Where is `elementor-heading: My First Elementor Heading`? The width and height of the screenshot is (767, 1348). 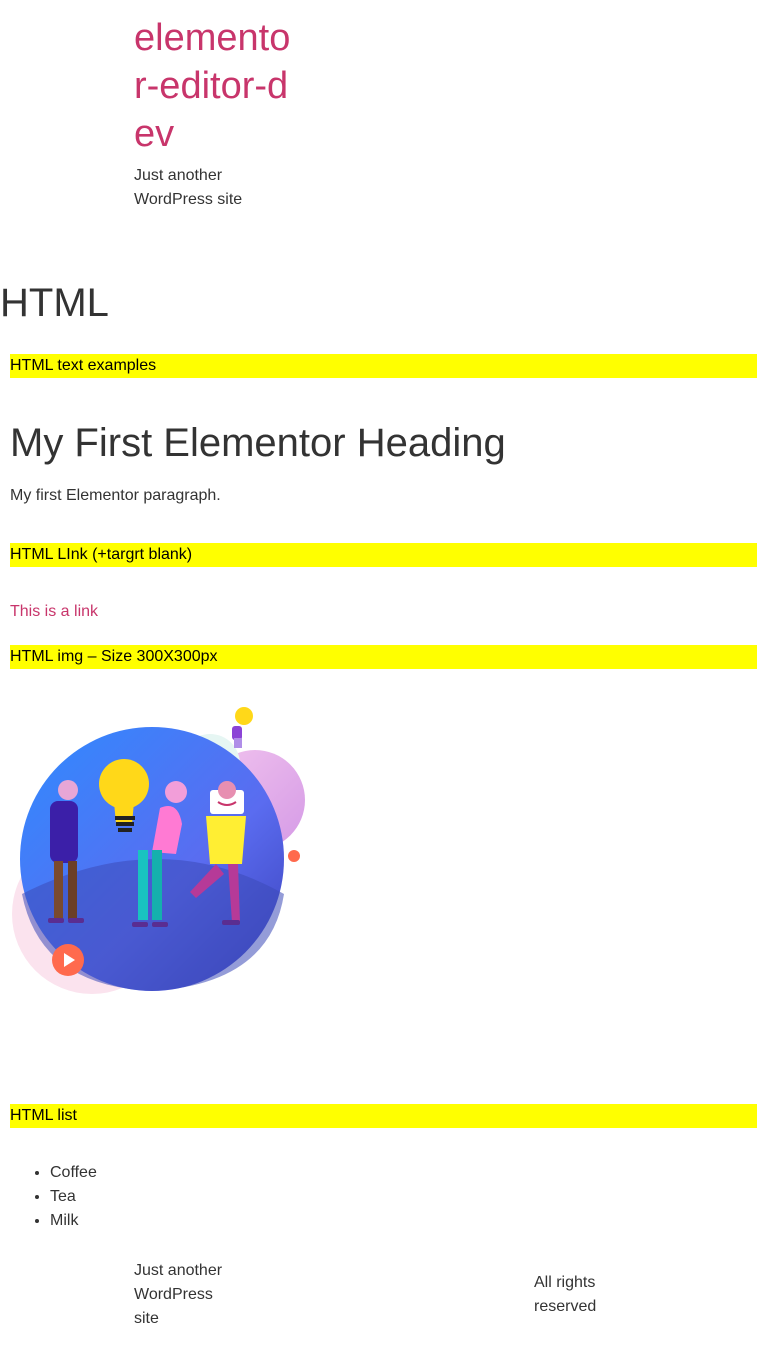 elementor-heading: My First Elementor Heading is located at coordinates (258, 443).